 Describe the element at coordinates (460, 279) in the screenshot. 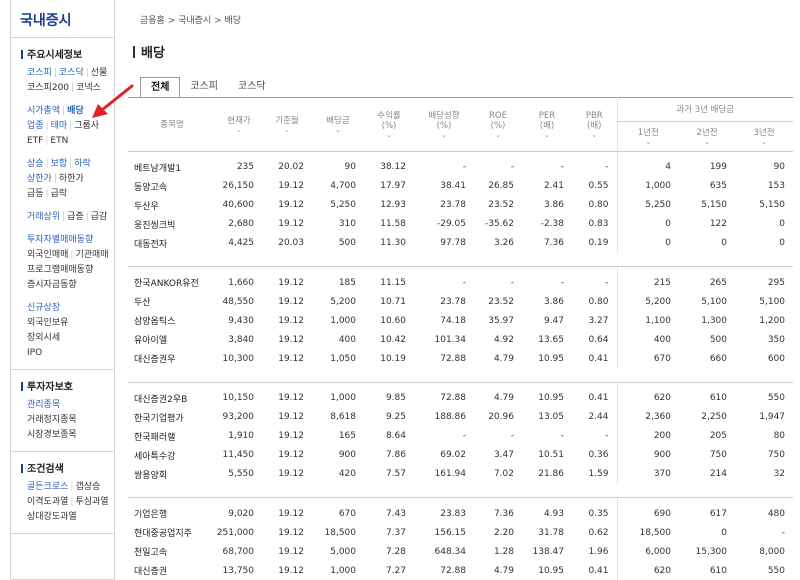

I see `table-row: 한국ANKOR유전 1,660 19.12 185 11.15- - - -215 265 295` at that location.